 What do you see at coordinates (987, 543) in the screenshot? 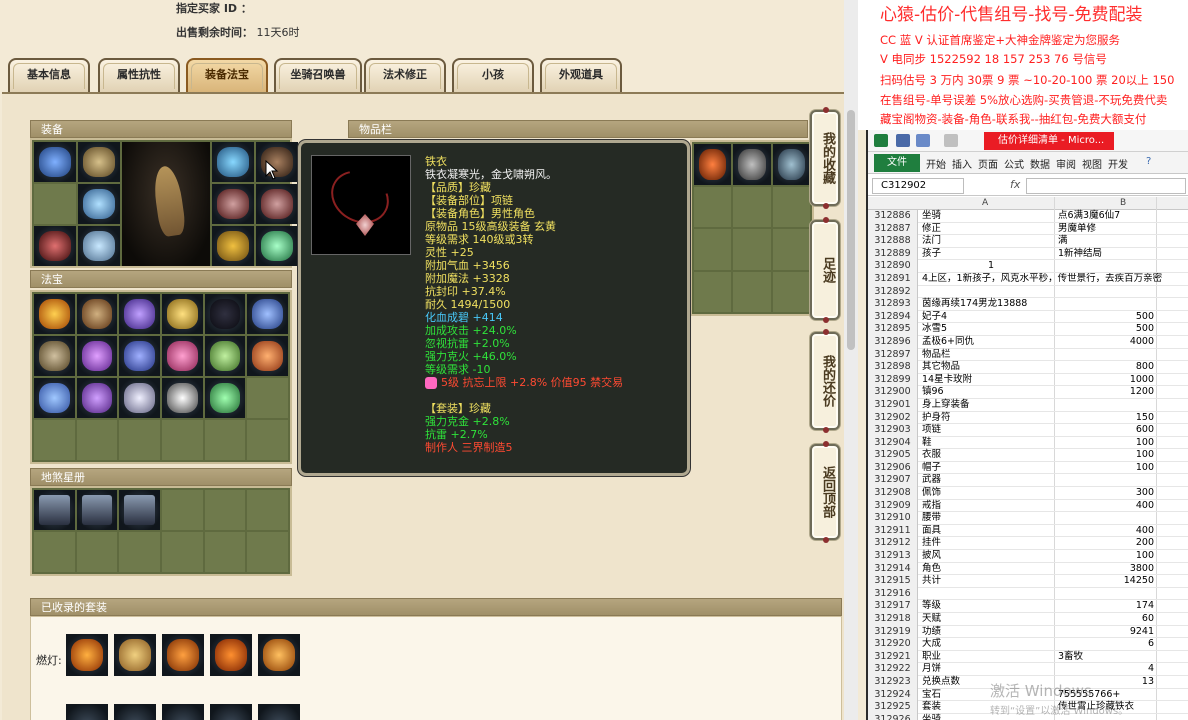
I see `cell-a: 挂件` at bounding box center [987, 543].